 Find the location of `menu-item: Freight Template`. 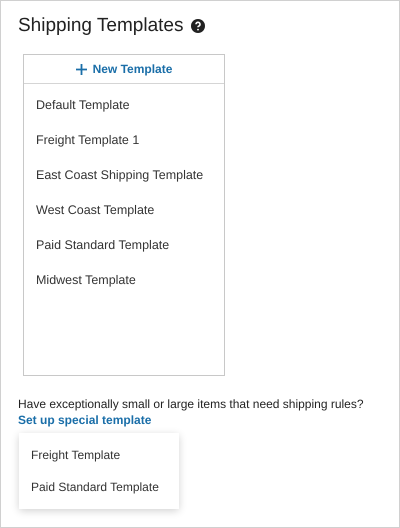

menu-item: Freight Template is located at coordinates (99, 455).